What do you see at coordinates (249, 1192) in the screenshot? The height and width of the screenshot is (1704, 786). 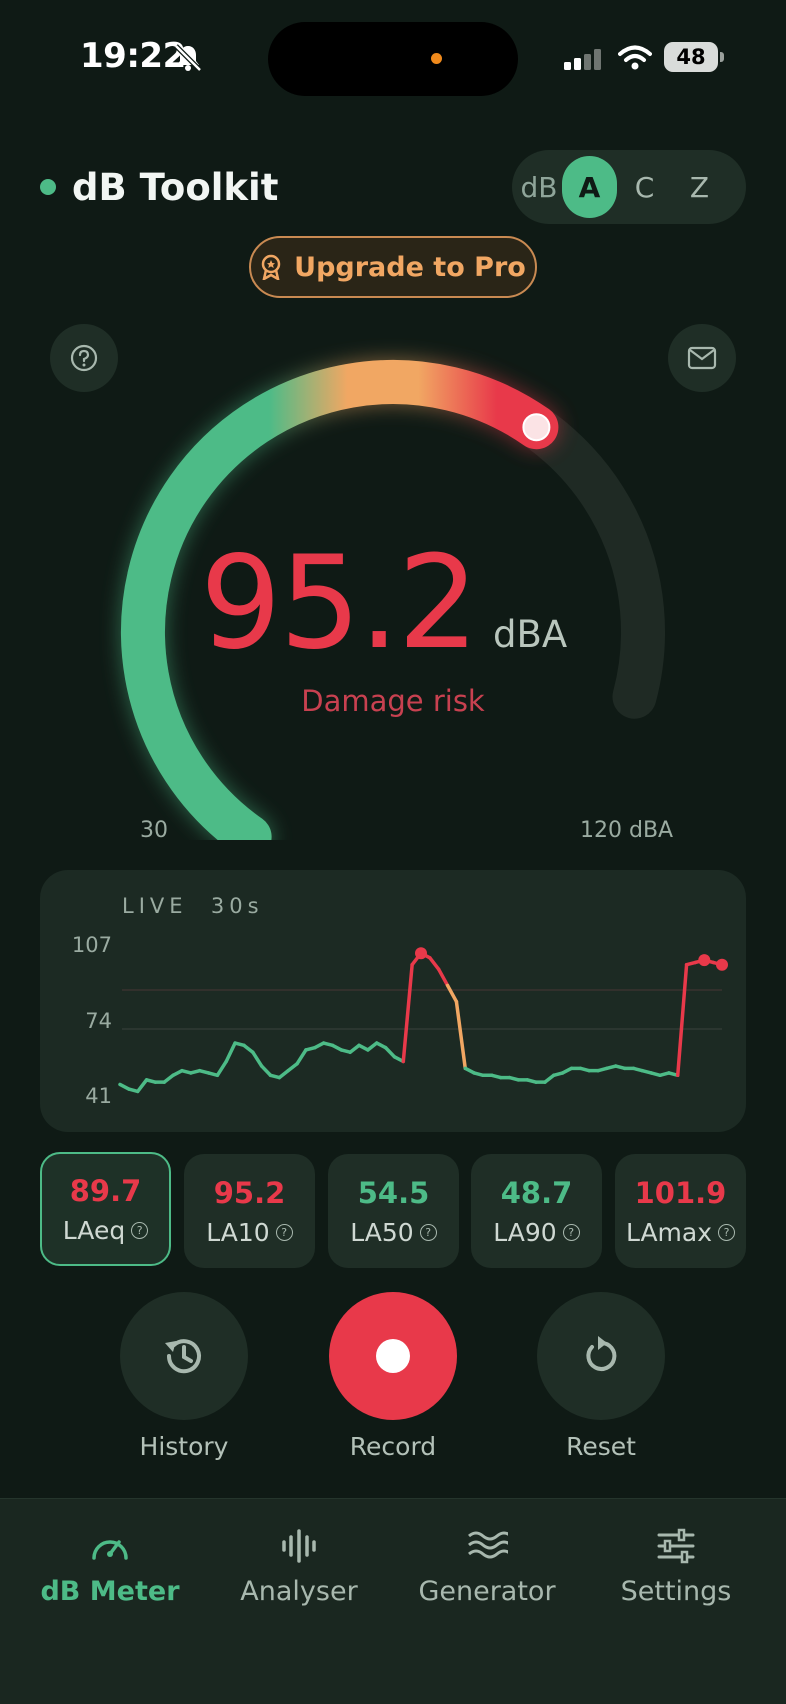 I see `stat-value: 95.2` at bounding box center [249, 1192].